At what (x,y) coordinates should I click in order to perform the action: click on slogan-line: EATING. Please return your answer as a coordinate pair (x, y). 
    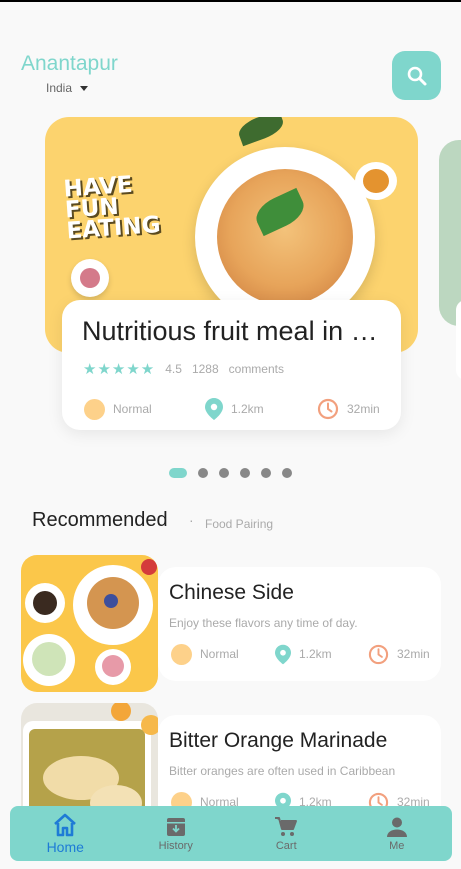
    Looking at the image, I should click on (113, 228).